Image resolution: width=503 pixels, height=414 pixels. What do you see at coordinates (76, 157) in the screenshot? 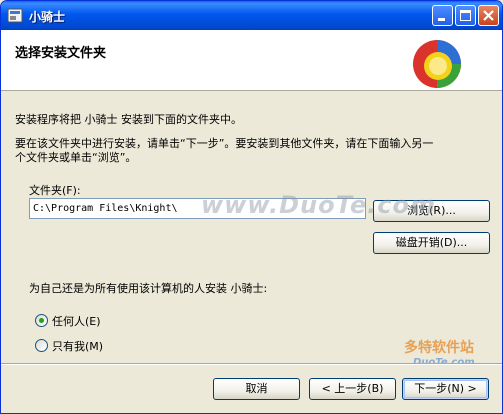
I see `intro-text-2b: 个文件夹或单击“浏览”。` at bounding box center [76, 157].